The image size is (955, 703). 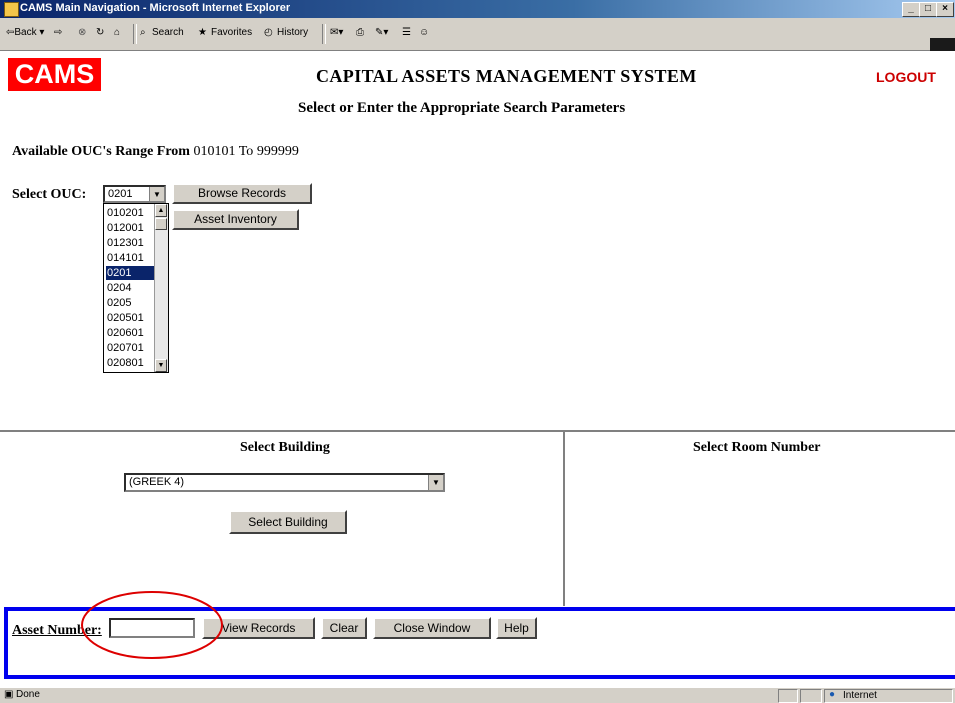 What do you see at coordinates (130, 258) in the screenshot?
I see `ouc-option: 014101` at bounding box center [130, 258].